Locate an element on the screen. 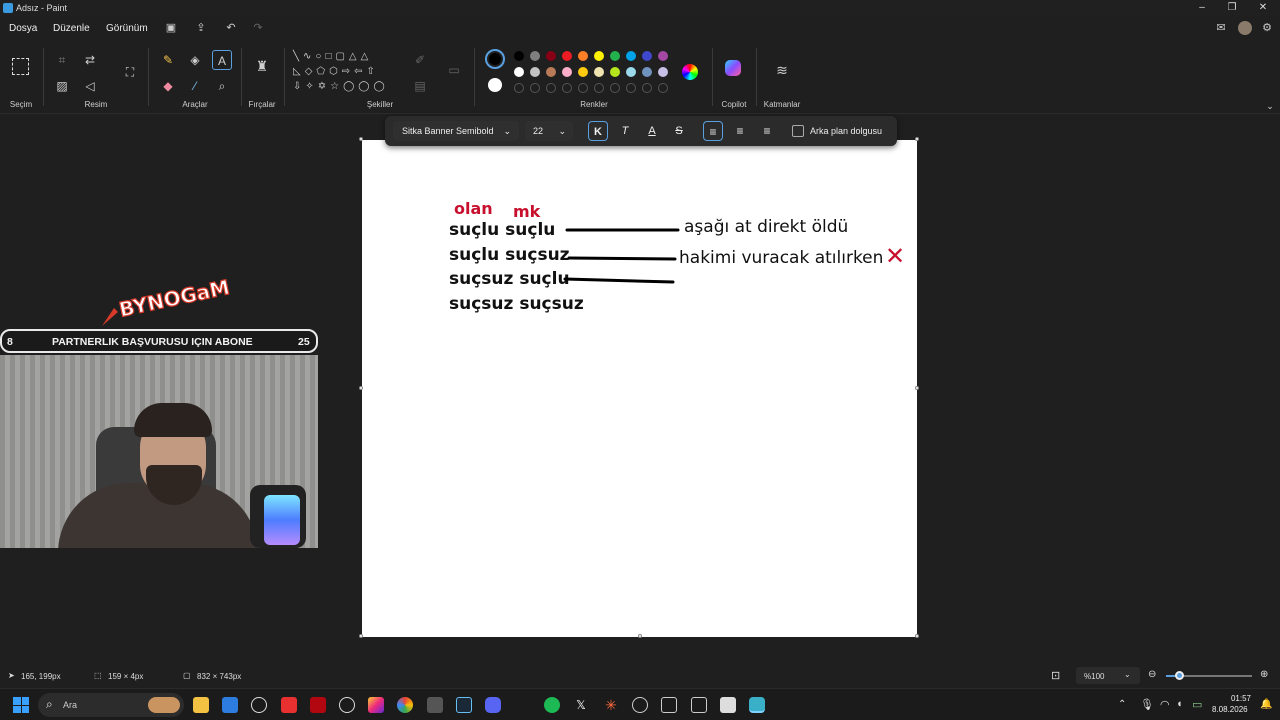  share-icon: ⇪ is located at coordinates (201, 28).